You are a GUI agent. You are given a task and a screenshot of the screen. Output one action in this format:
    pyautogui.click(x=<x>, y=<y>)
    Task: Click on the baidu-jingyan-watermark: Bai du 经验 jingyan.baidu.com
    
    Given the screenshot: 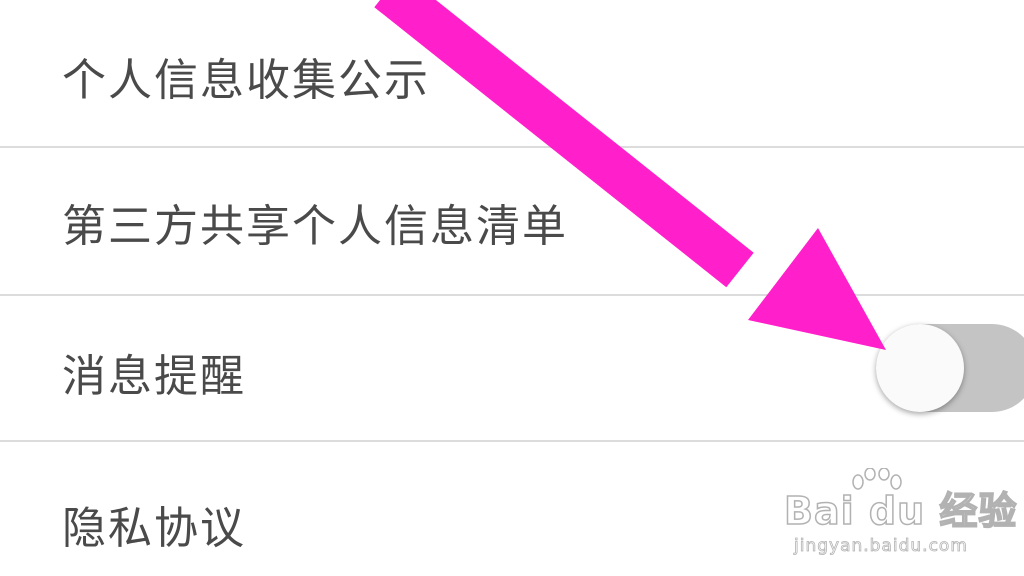 What is the action you would take?
    pyautogui.click(x=900, y=518)
    